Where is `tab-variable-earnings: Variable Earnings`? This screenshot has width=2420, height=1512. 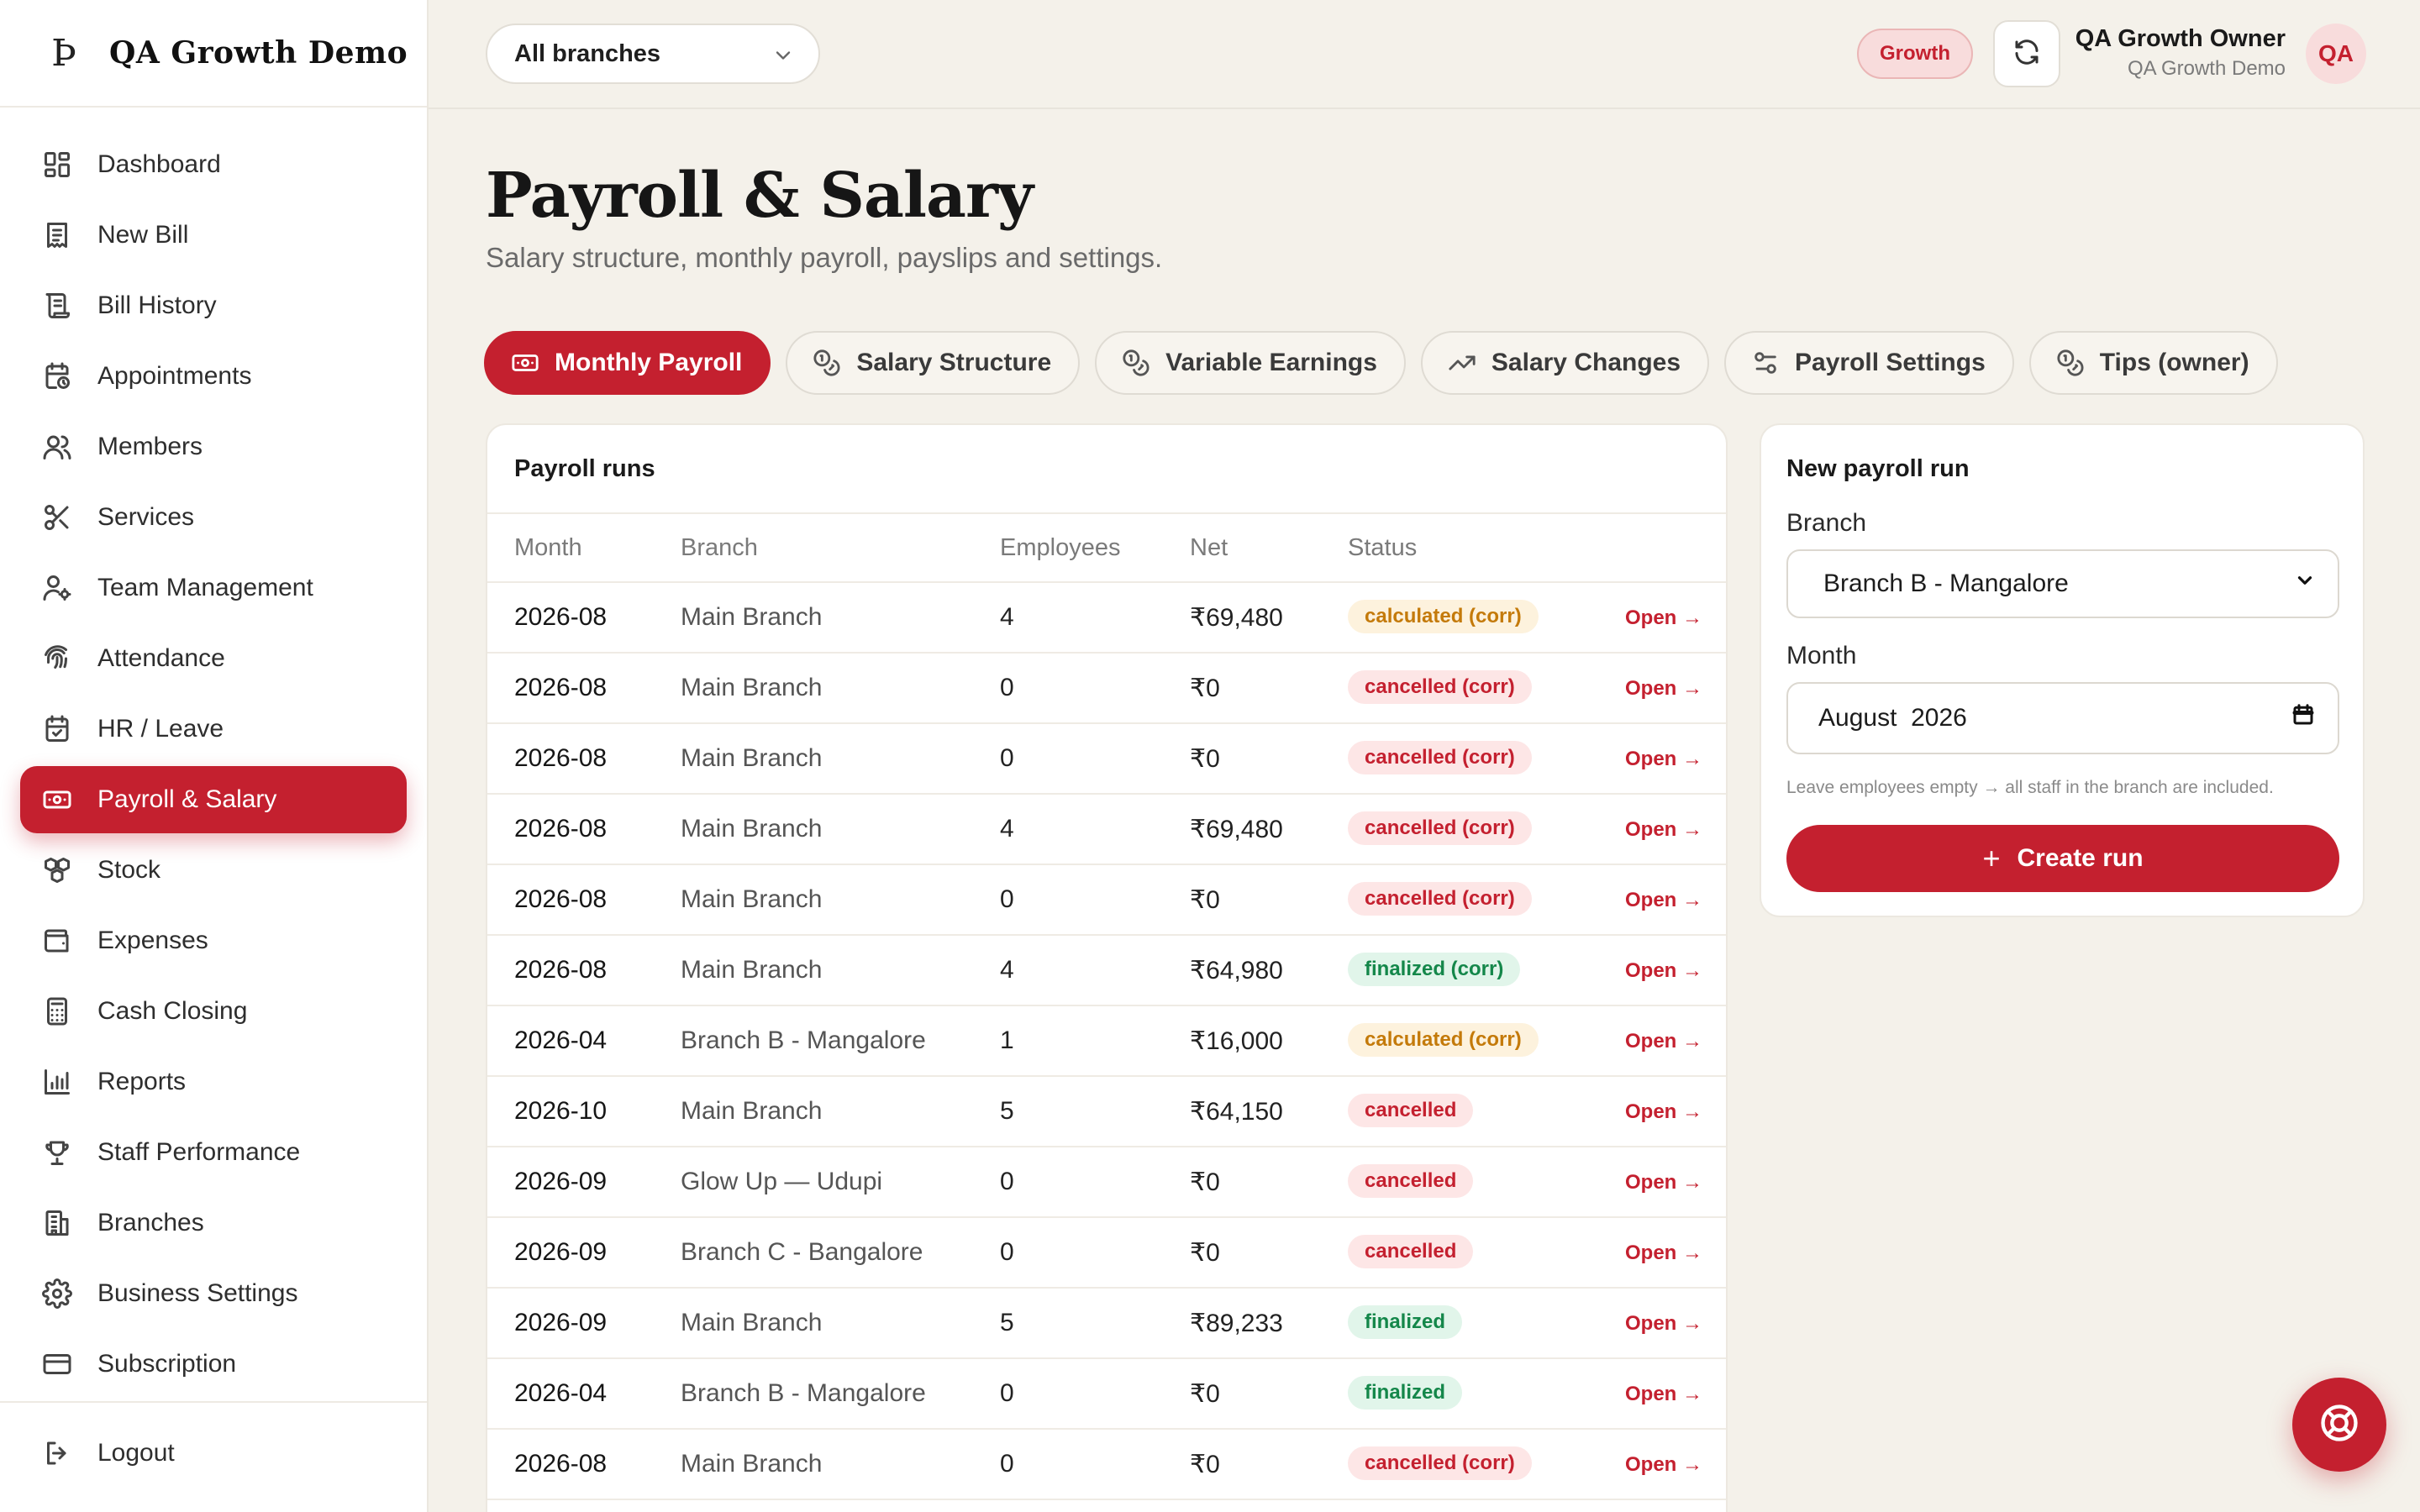 tab-variable-earnings: Variable Earnings is located at coordinates (1251, 363).